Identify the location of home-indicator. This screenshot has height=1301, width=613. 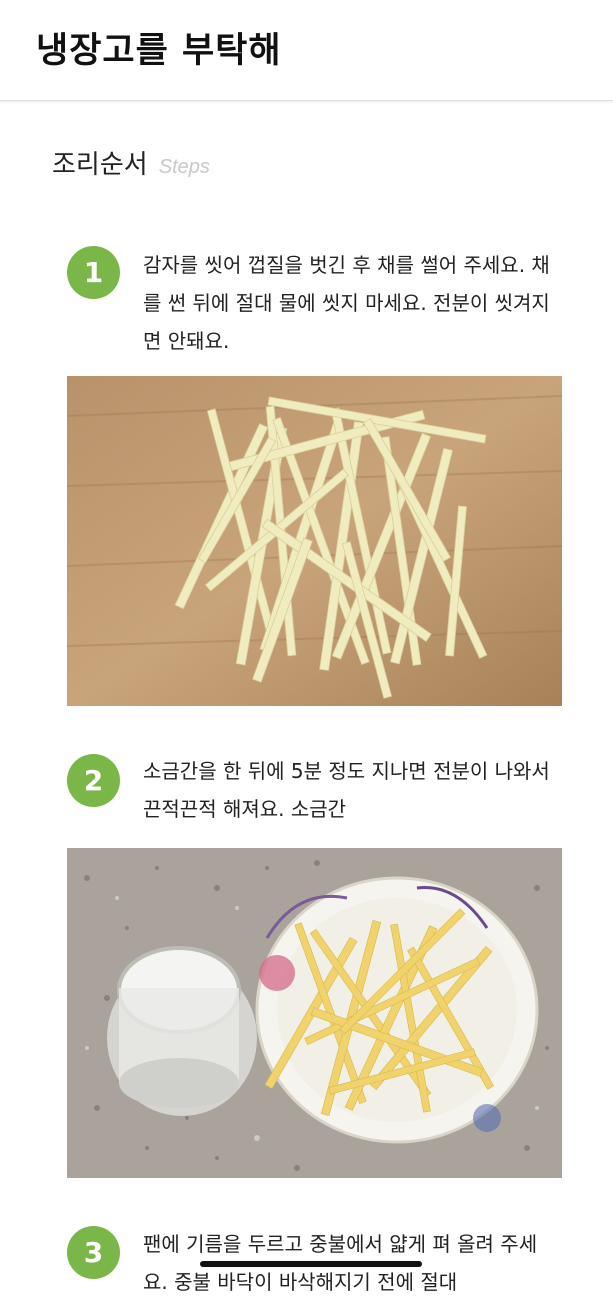
(311, 1264).